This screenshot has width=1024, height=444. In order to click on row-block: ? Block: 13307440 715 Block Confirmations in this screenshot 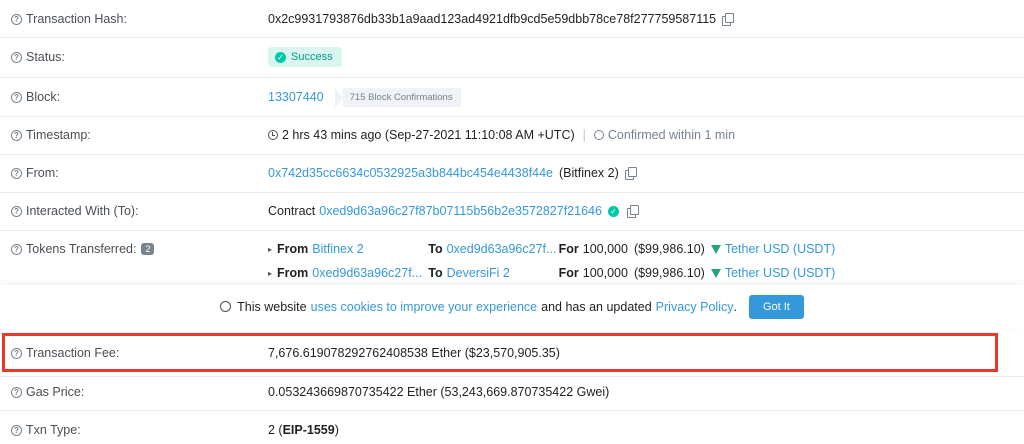, I will do `click(512, 97)`.